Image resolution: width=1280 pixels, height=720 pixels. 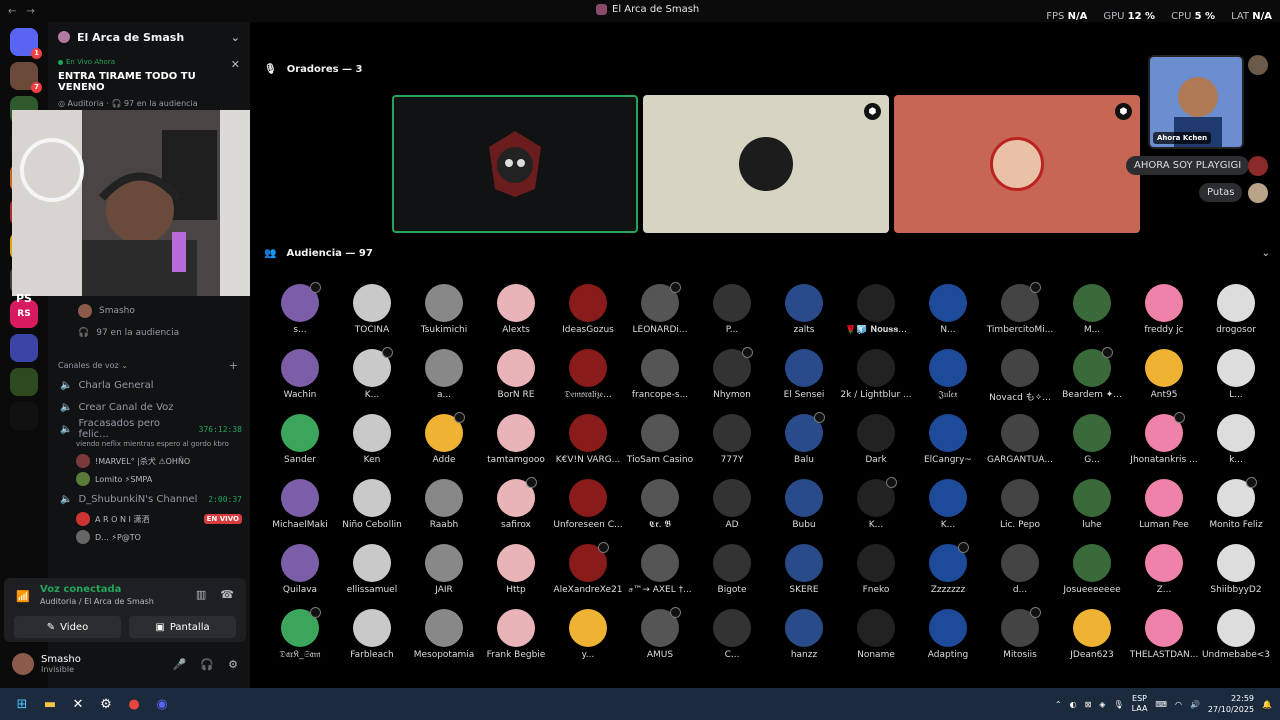 I want to click on back-arrow-icon: ←, so click(x=12, y=11).